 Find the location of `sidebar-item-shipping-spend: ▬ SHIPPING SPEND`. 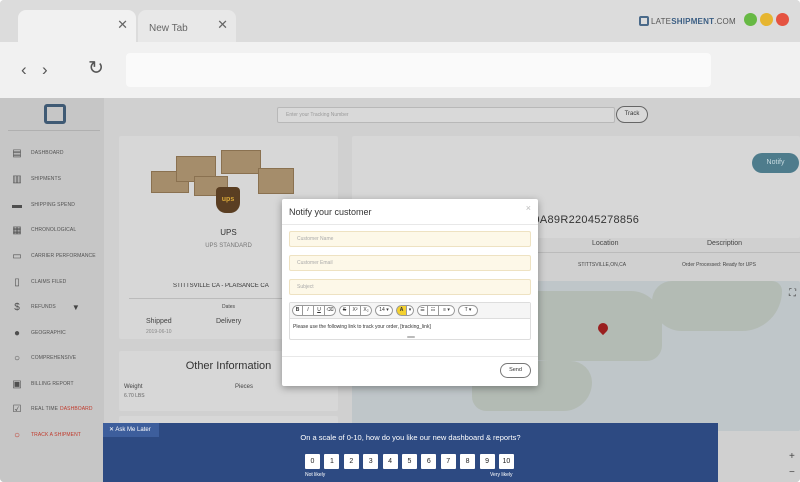

sidebar-item-shipping-spend: ▬ SHIPPING SPEND is located at coordinates (52, 205).